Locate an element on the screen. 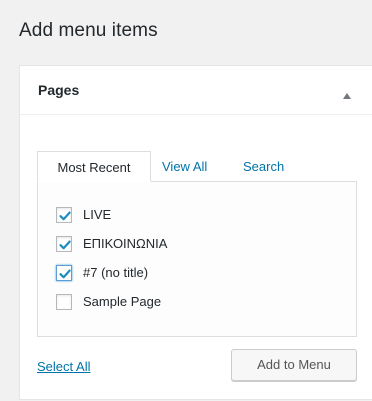  item-label: Sample Page is located at coordinates (122, 301).